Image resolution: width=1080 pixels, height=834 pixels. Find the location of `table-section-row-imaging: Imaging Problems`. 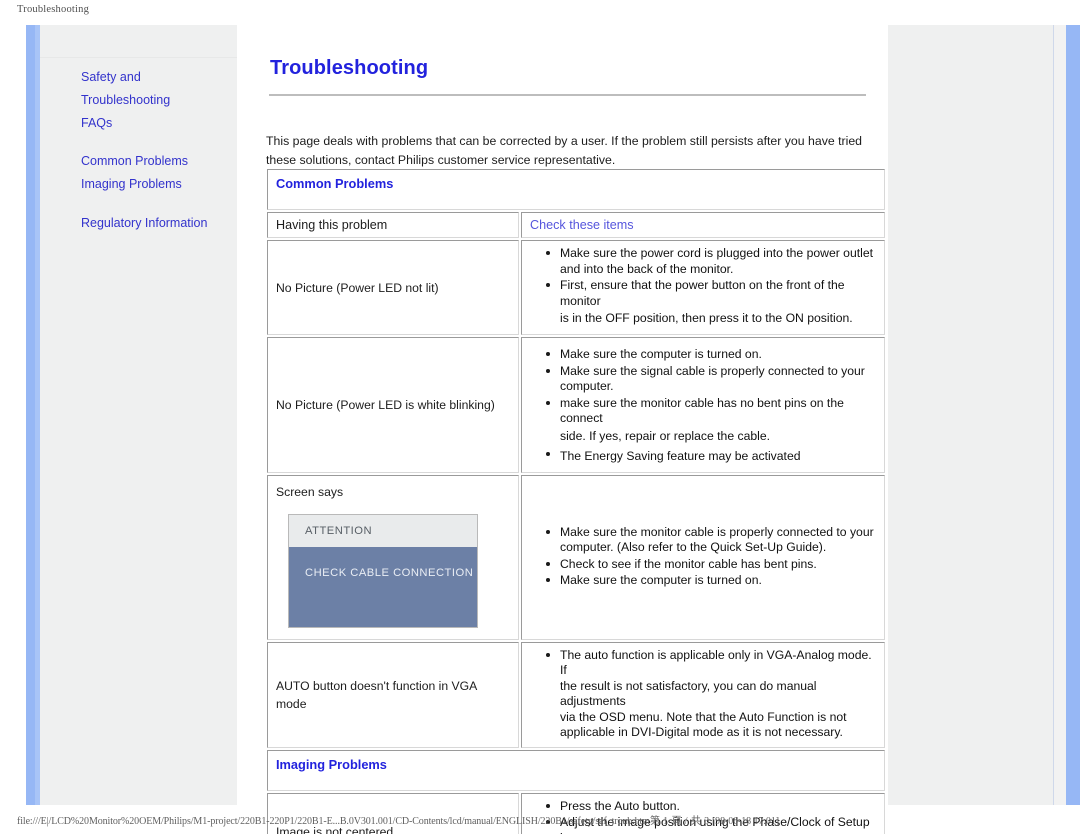

table-section-row-imaging: Imaging Problems is located at coordinates (576, 770).